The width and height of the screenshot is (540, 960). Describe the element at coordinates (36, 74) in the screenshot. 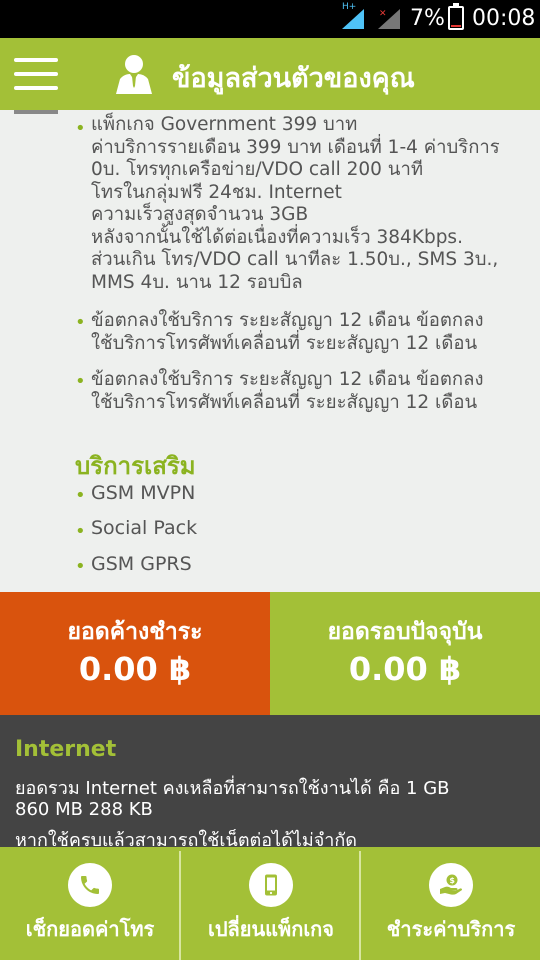

I see `hamburger-icon` at that location.